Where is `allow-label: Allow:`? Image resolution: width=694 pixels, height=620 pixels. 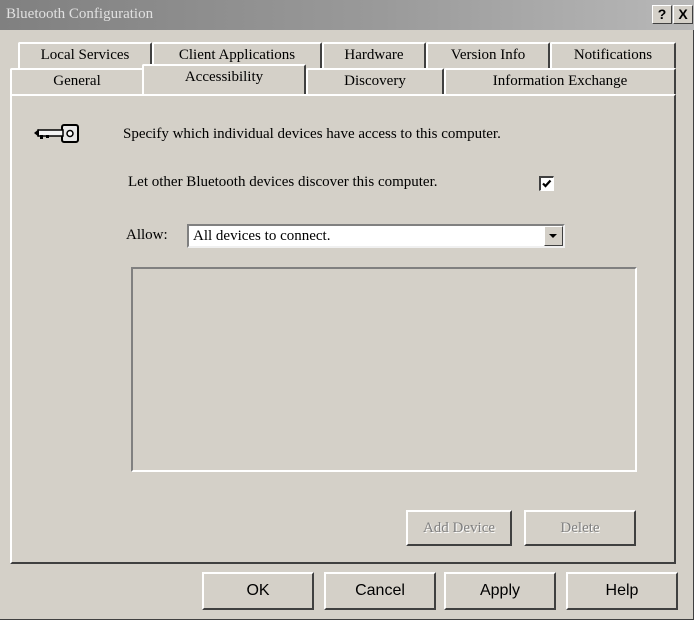 allow-label: Allow: is located at coordinates (147, 235).